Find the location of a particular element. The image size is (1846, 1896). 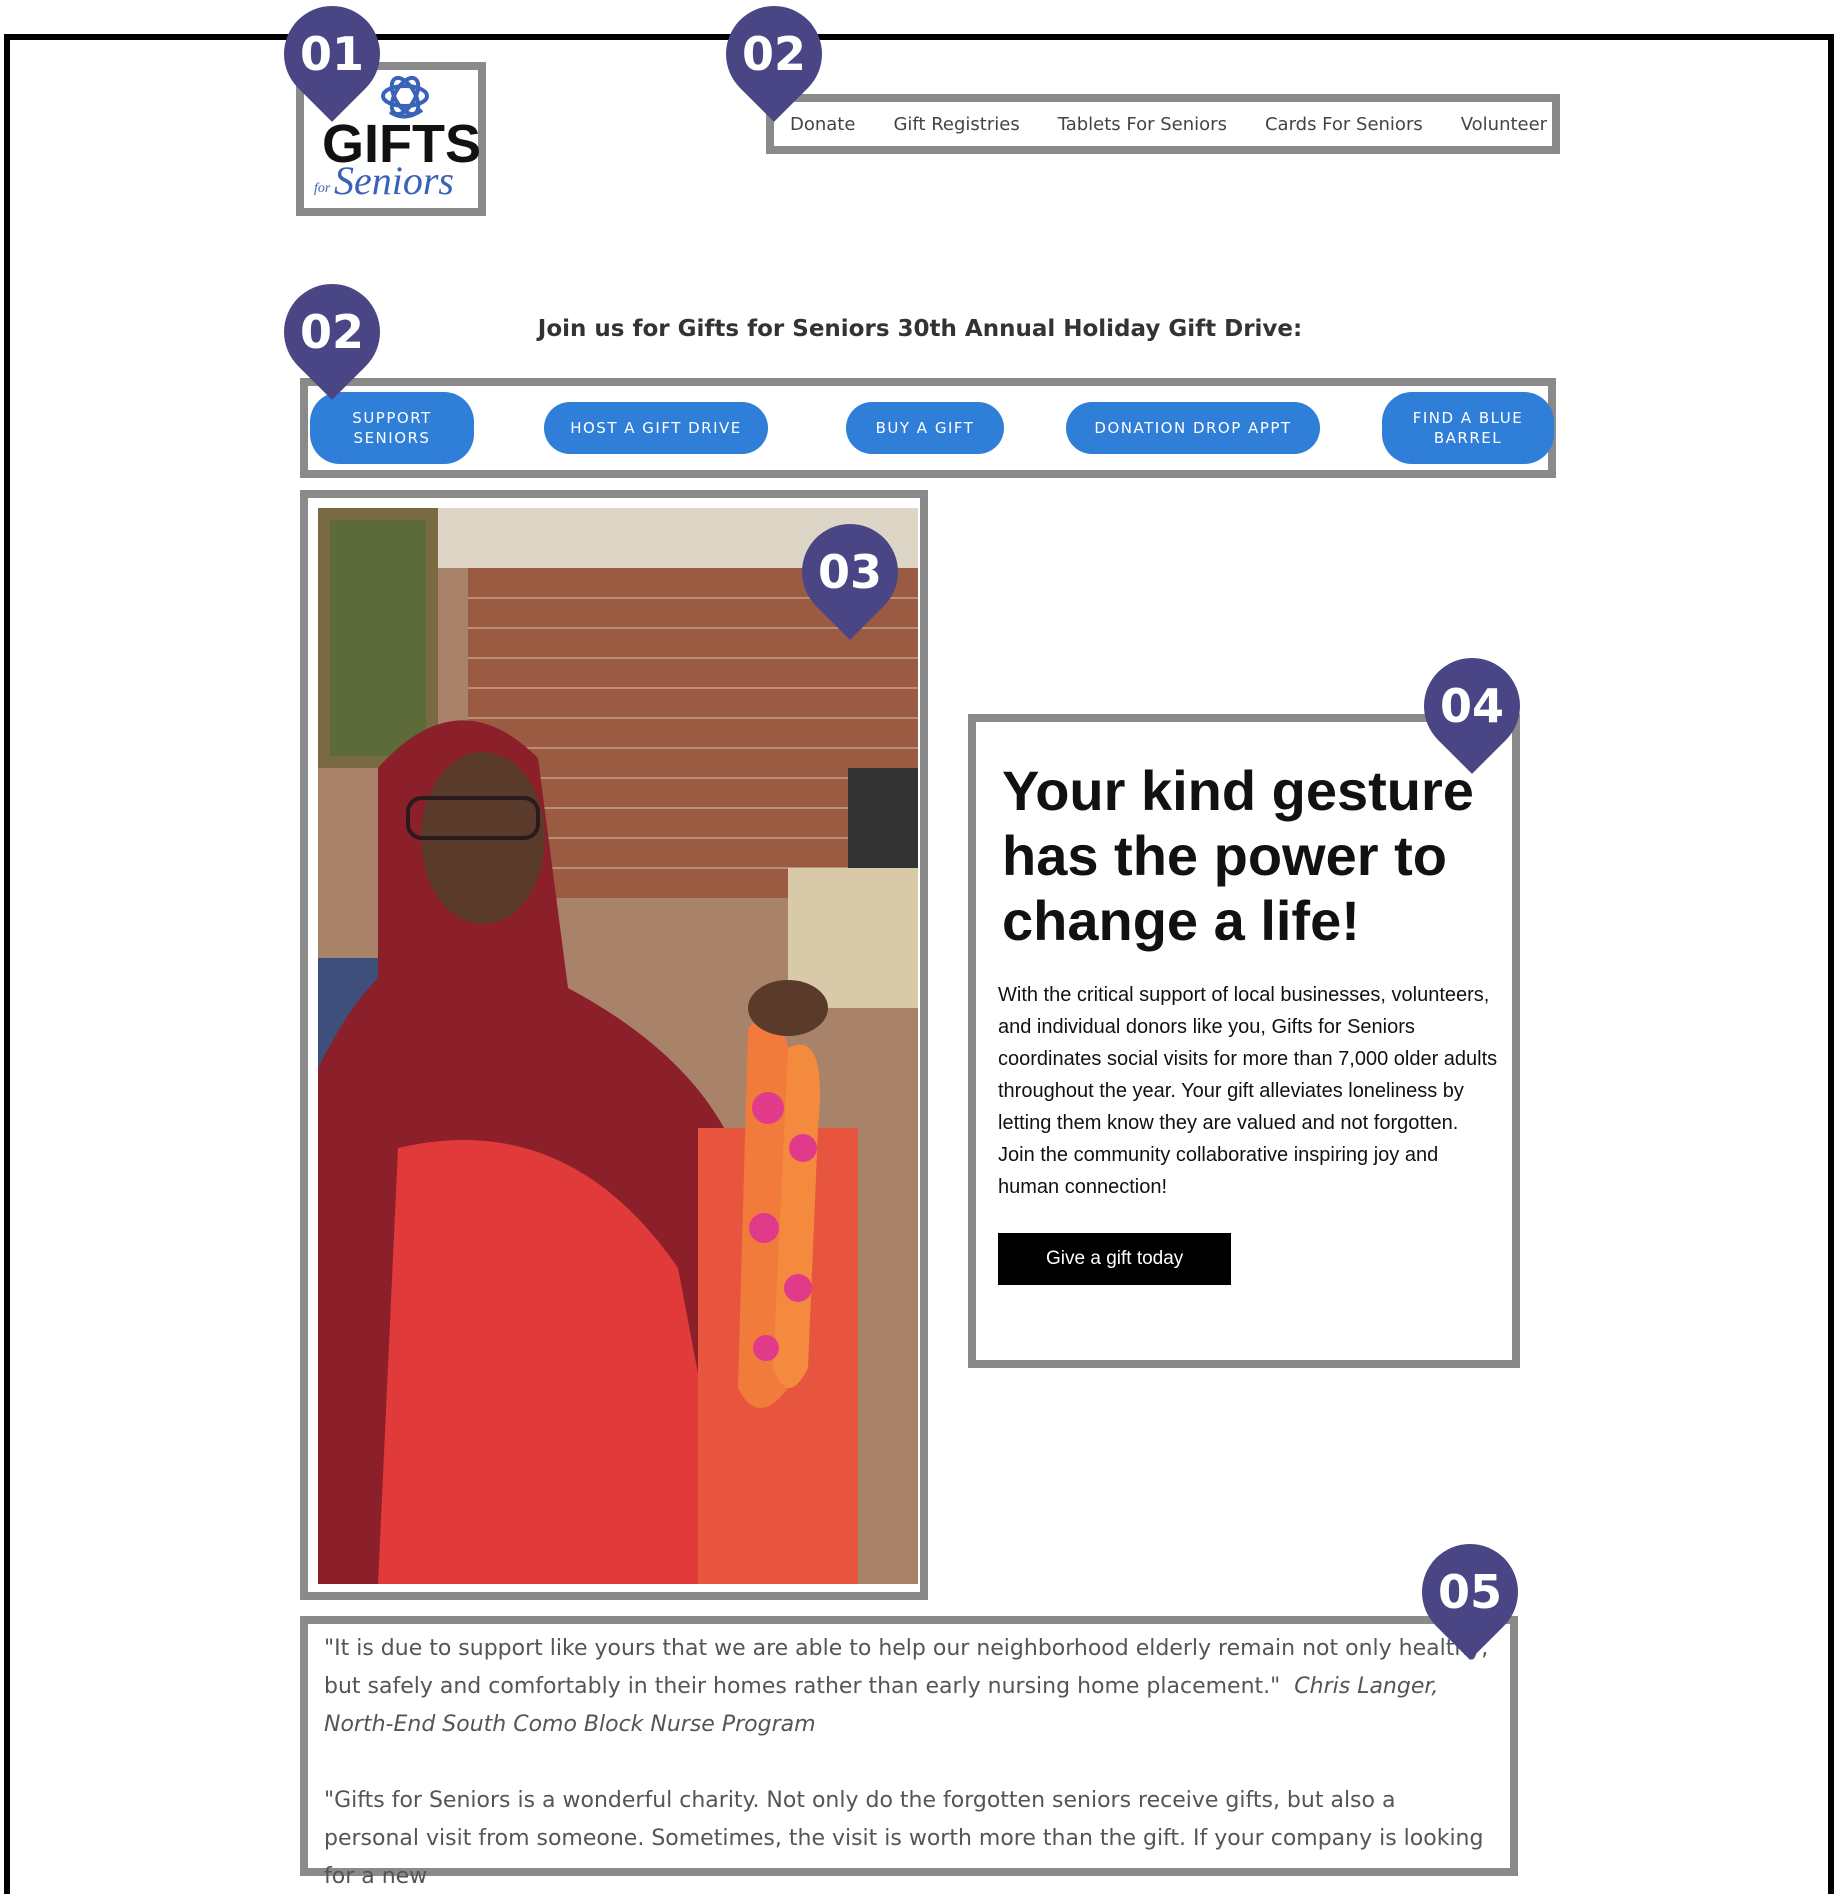

host-gift-drive-button: HOST A GIFT DRIVE is located at coordinates (656, 428).